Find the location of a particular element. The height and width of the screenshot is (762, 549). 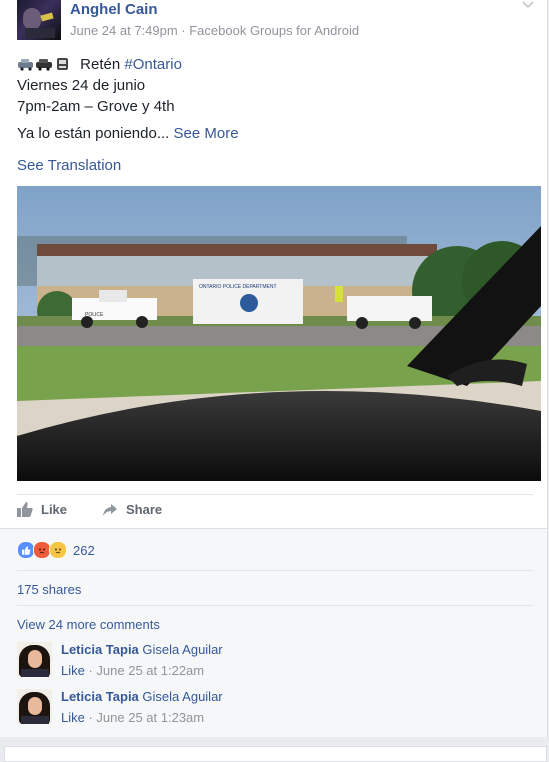

hashtag-link: #Ontario is located at coordinates (153, 64).